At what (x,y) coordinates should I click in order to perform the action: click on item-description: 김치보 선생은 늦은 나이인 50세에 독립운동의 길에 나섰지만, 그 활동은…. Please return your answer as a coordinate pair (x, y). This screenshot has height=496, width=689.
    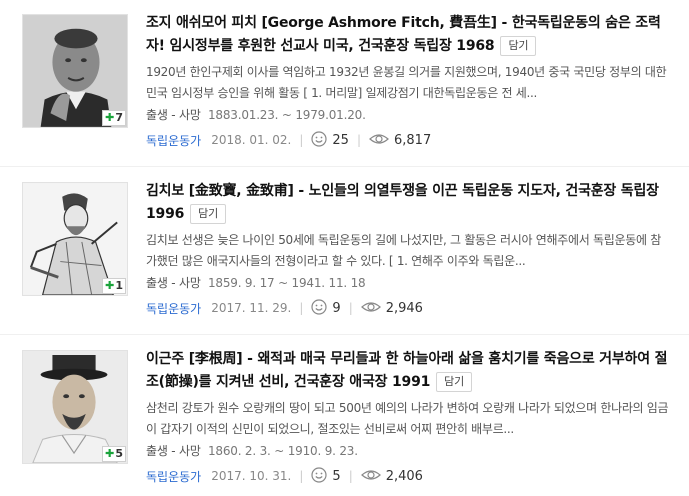
    Looking at the image, I should click on (403, 250).